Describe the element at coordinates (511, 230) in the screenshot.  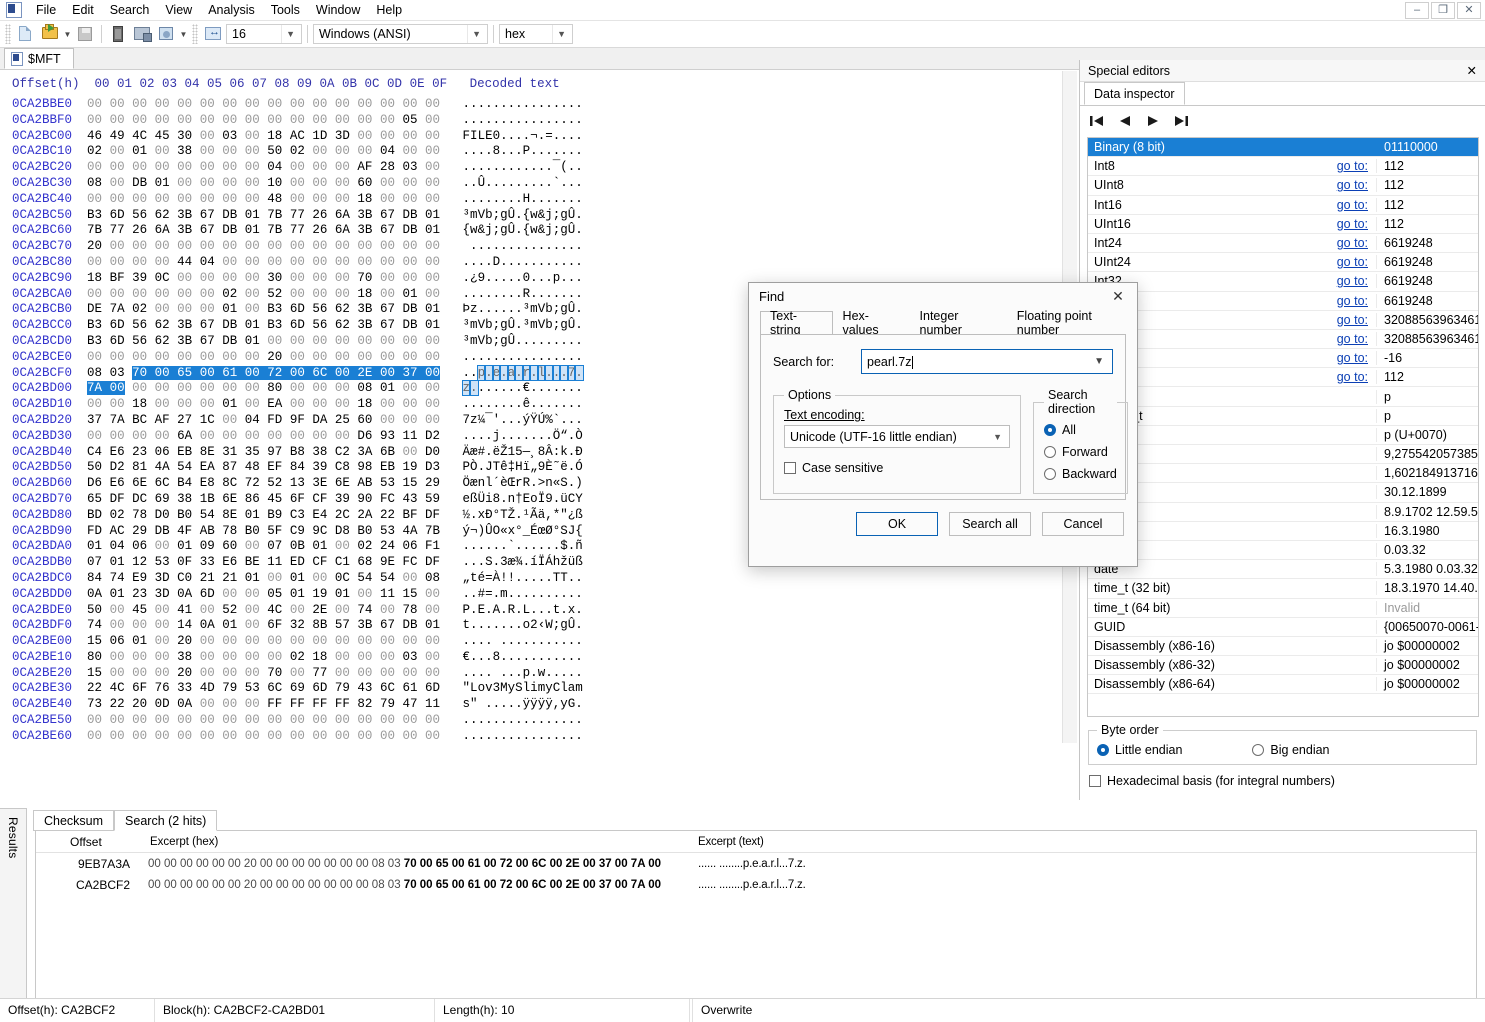
I see `hex-row-decoded-text: {w&j;gÛ.{w&j;gÛ.` at that location.